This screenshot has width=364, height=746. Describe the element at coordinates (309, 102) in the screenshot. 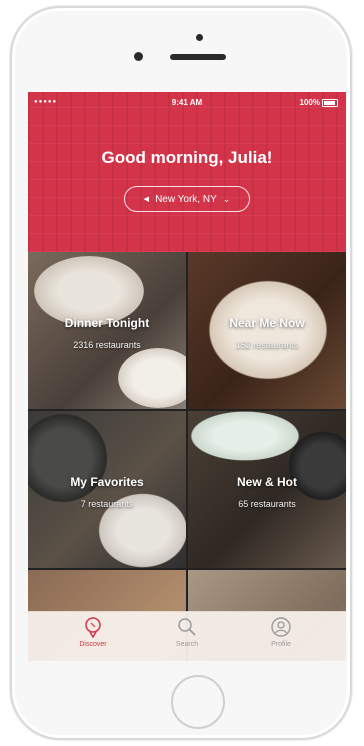

I see `battery-percent: 100%` at that location.